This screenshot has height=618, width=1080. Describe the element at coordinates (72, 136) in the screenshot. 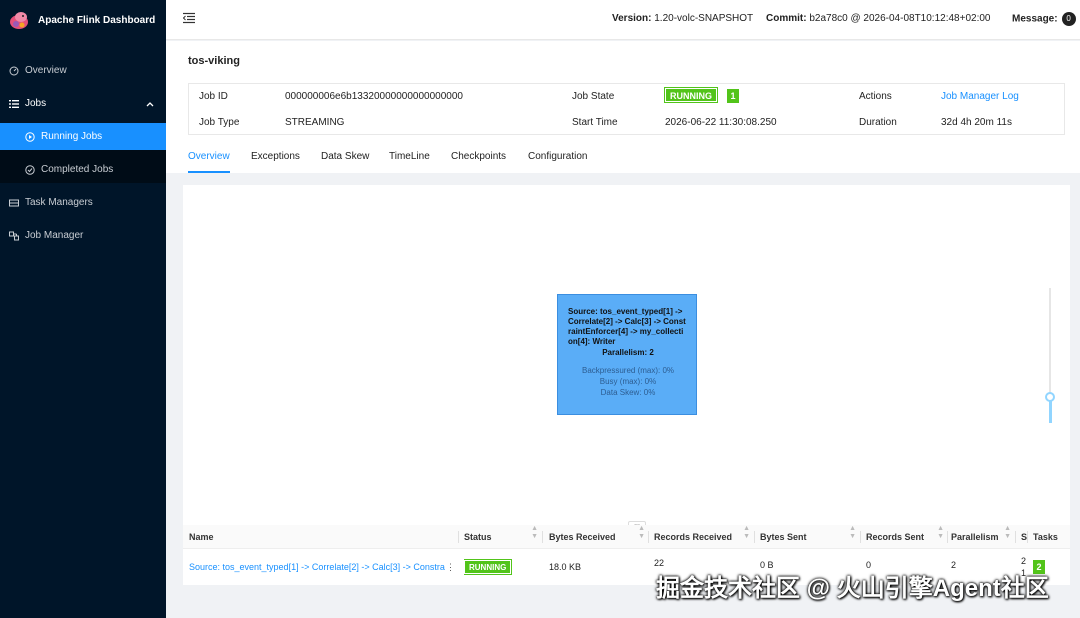

I see `sidebar-item-label: Running Jobs` at that location.